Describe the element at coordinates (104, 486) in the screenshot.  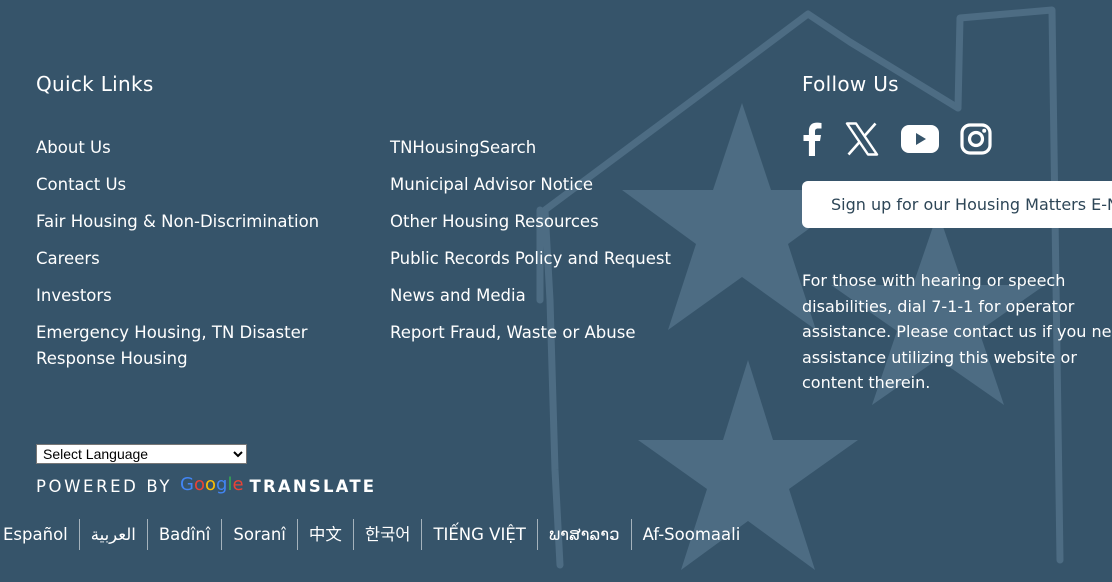
I see `powered-by-label: POWERED BY` at that location.